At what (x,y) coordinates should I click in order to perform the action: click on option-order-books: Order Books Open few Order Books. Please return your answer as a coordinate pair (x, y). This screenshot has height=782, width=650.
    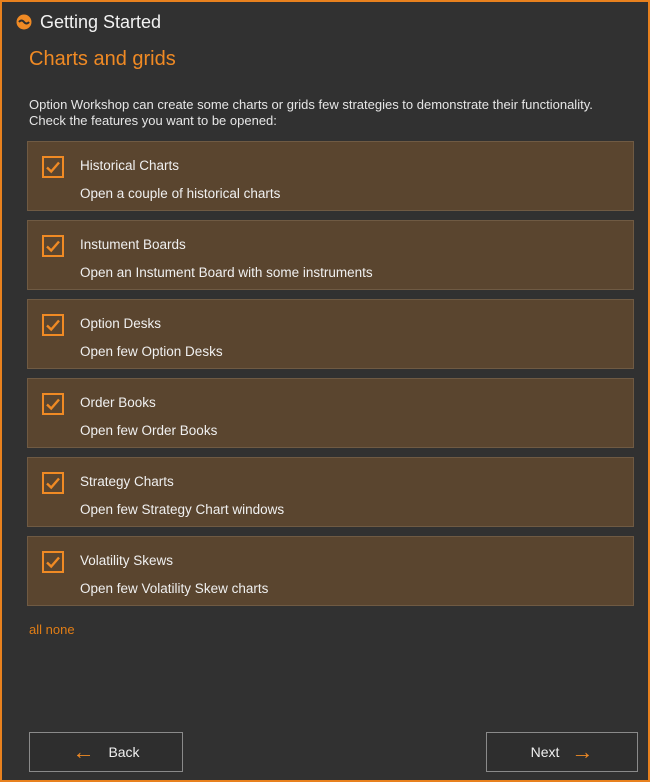
    Looking at the image, I should click on (330, 413).